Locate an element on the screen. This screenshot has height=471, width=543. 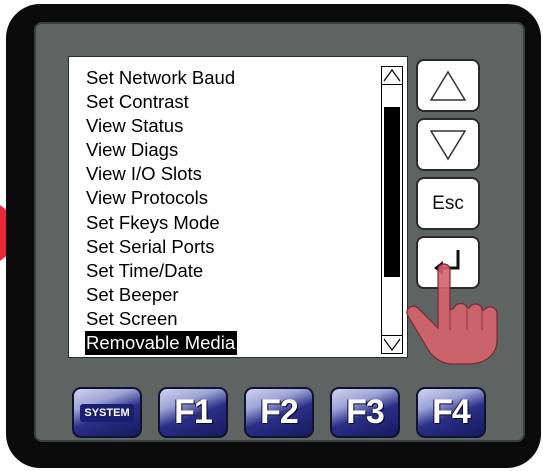
up-triangle-icon is located at coordinates (448, 85).